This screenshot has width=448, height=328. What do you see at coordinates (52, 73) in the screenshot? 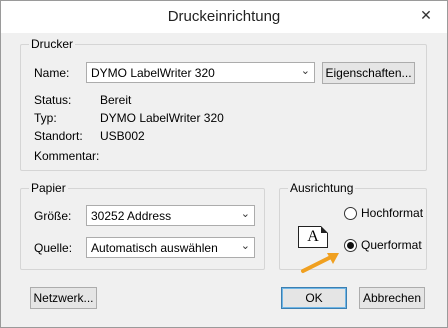
I see `printer-name-label: Name:` at bounding box center [52, 73].